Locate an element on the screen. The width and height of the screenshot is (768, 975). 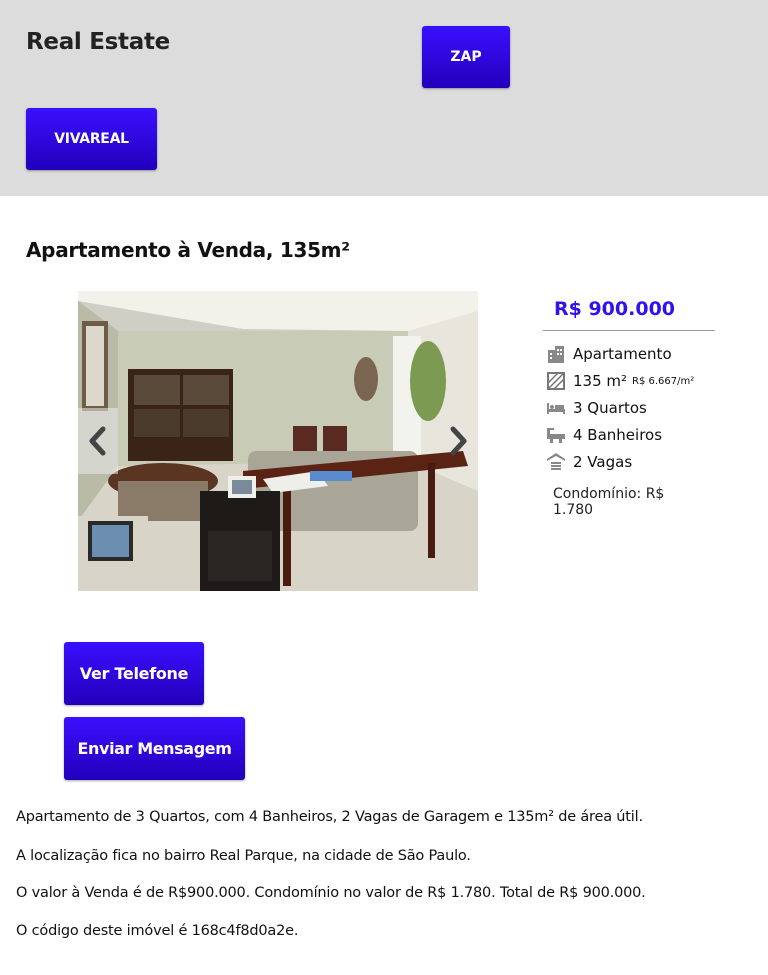
chevron-left-icon is located at coordinates (97, 441).